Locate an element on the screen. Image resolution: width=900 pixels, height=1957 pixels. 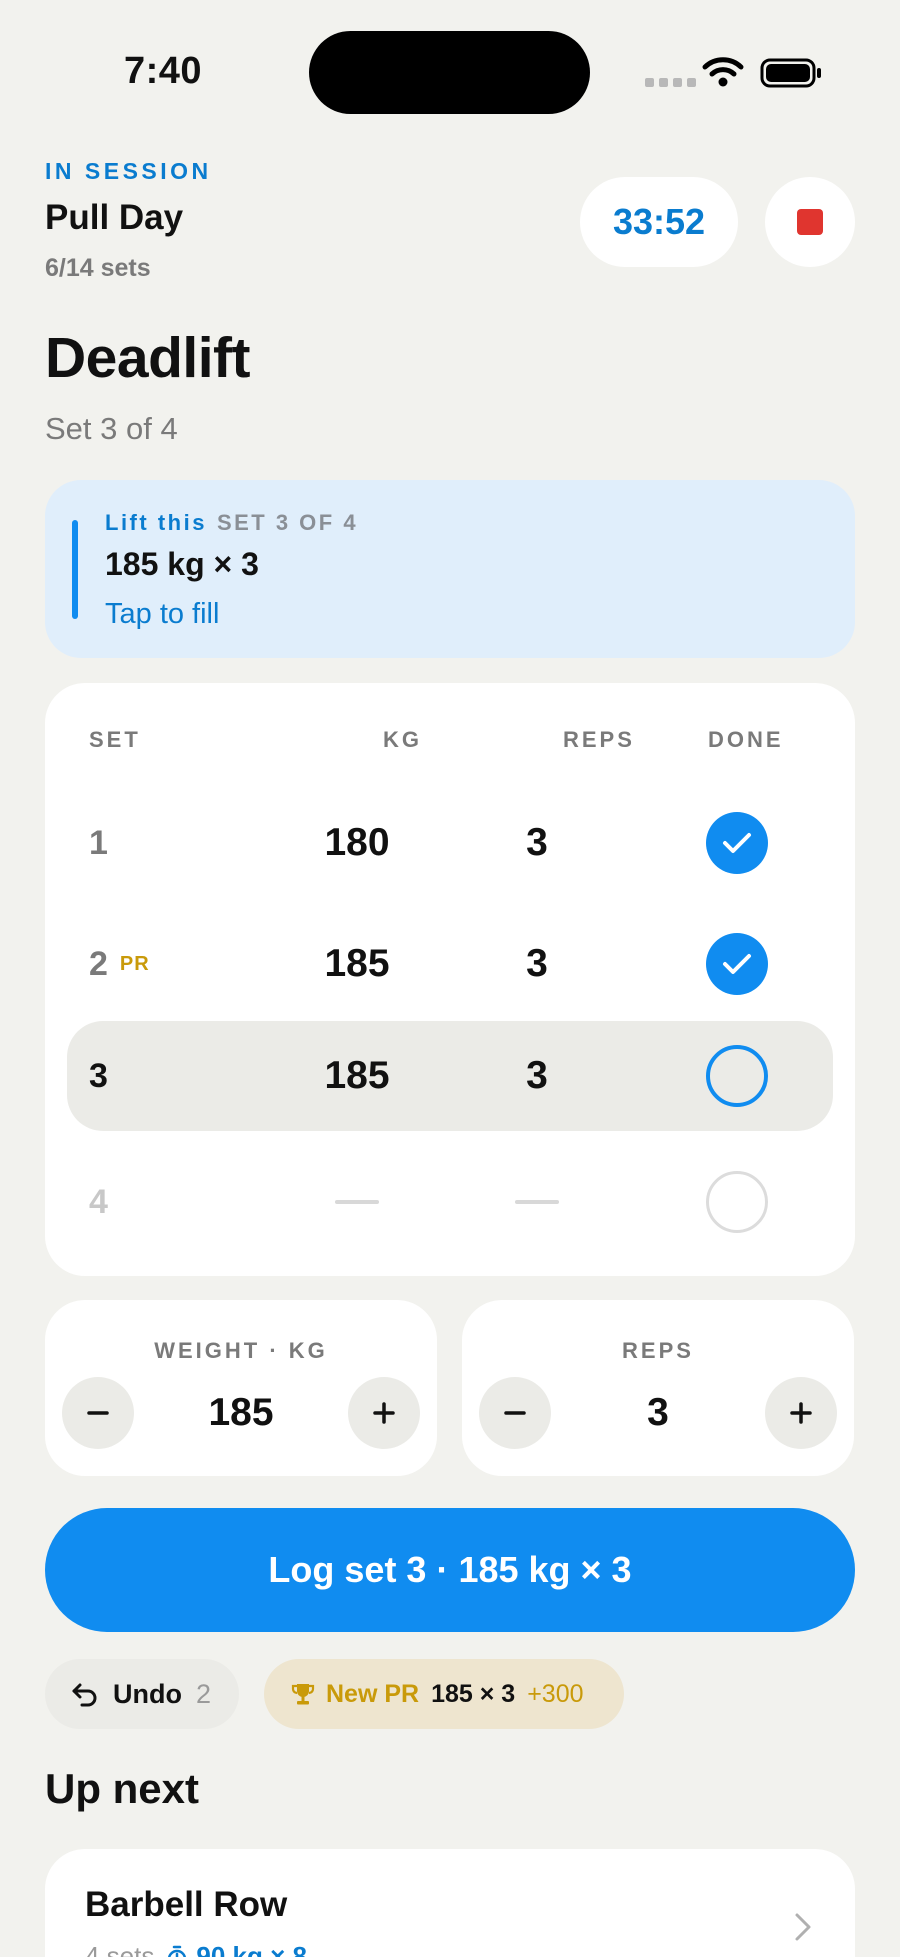
next-exercise-sets: 4 sets is located at coordinates (120, 1949).